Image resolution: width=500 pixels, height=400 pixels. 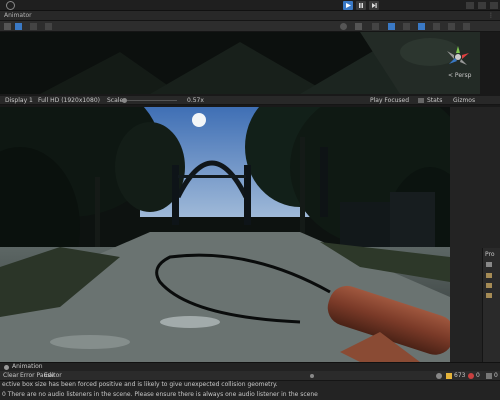 What do you see at coordinates (421, 26) in the screenshot?
I see `effects-toggle-icon` at bounding box center [421, 26].